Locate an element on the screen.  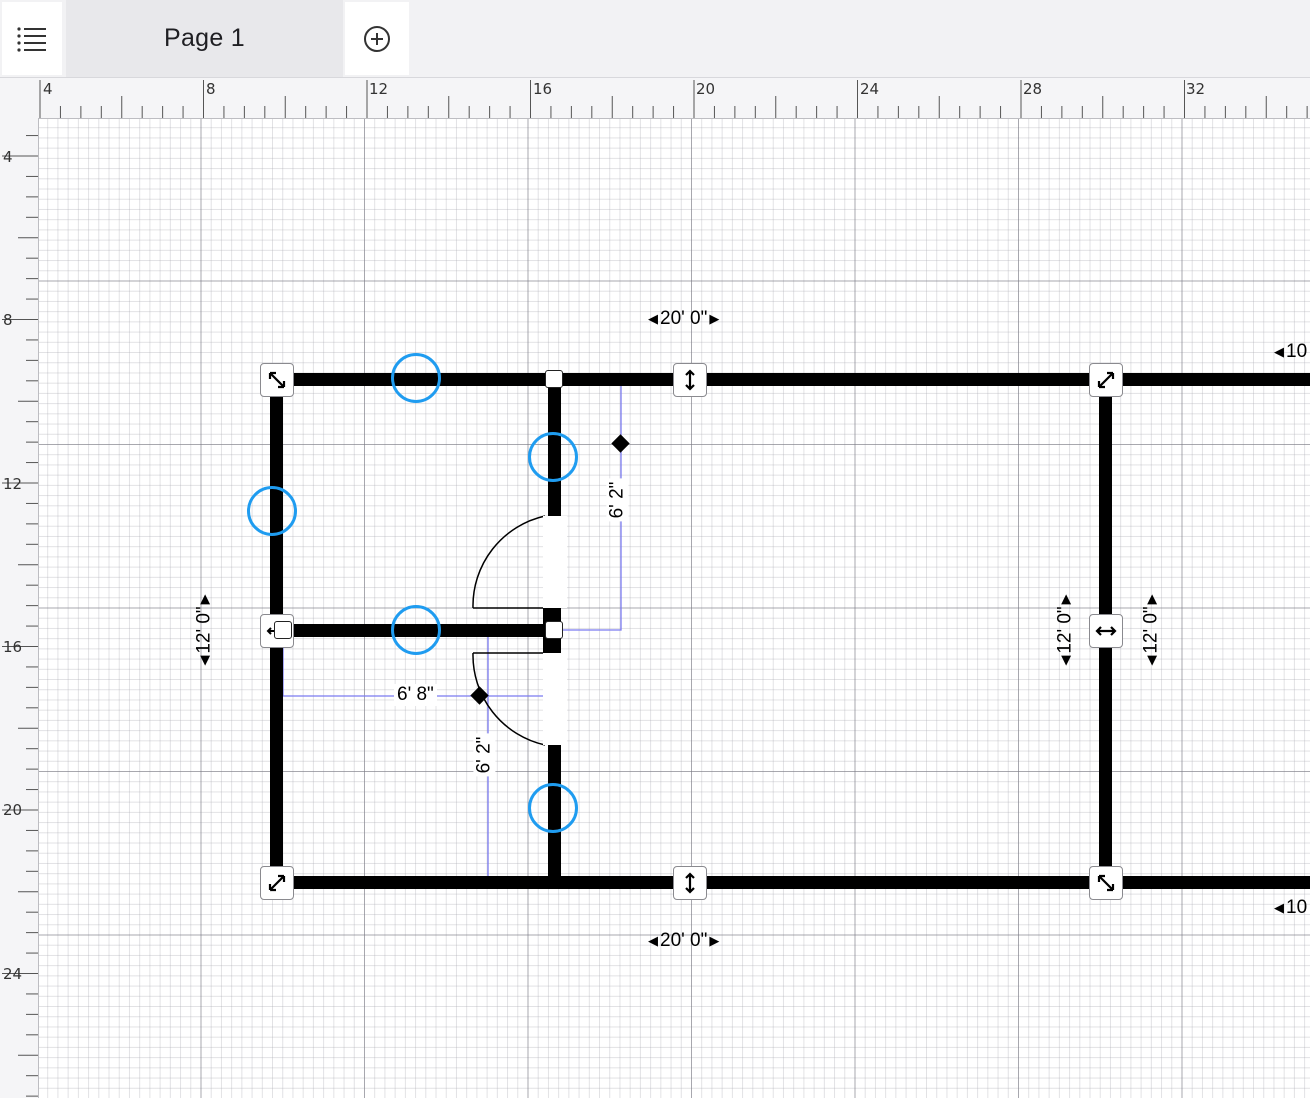
resize-handle-right is located at coordinates (1106, 631).